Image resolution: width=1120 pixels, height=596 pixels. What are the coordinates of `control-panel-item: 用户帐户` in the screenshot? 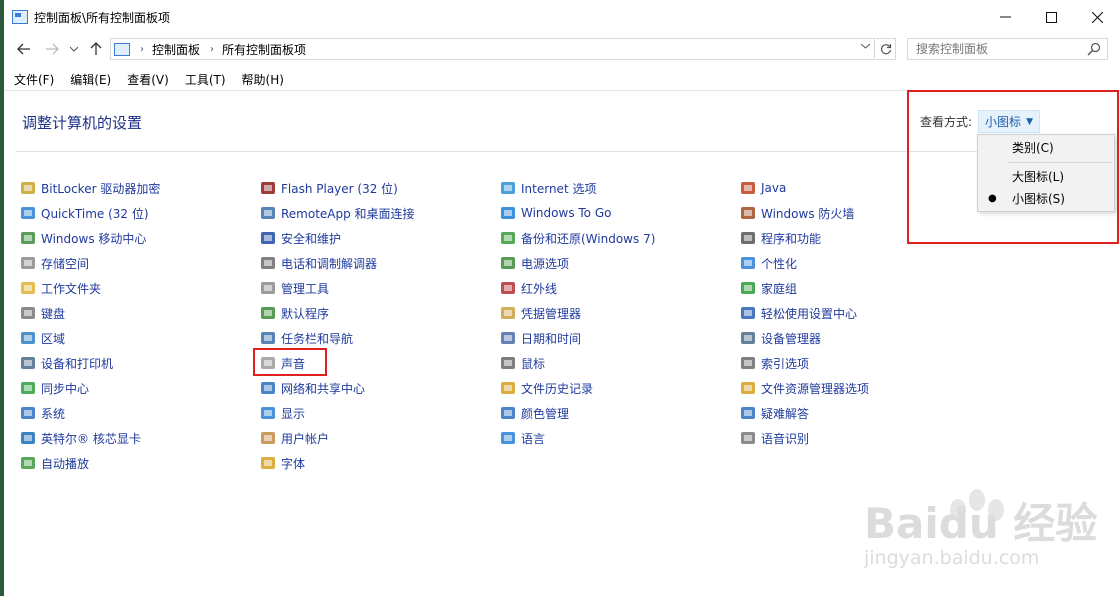 It's located at (294, 438).